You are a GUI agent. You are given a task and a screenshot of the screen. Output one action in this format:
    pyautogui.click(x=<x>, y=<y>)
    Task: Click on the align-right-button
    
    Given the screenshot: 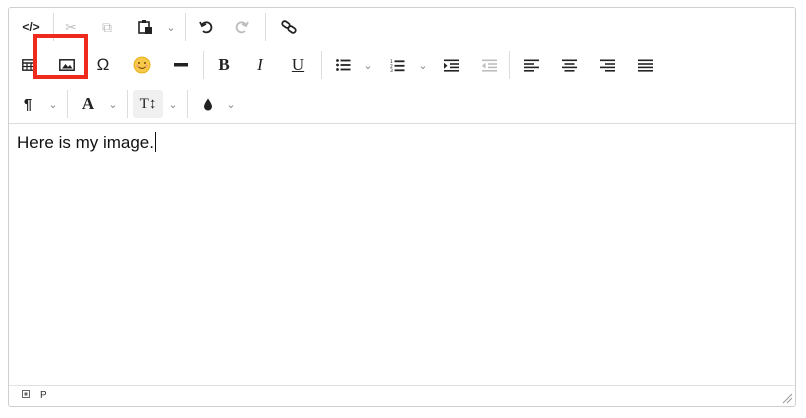 What is the action you would take?
    pyautogui.click(x=607, y=65)
    